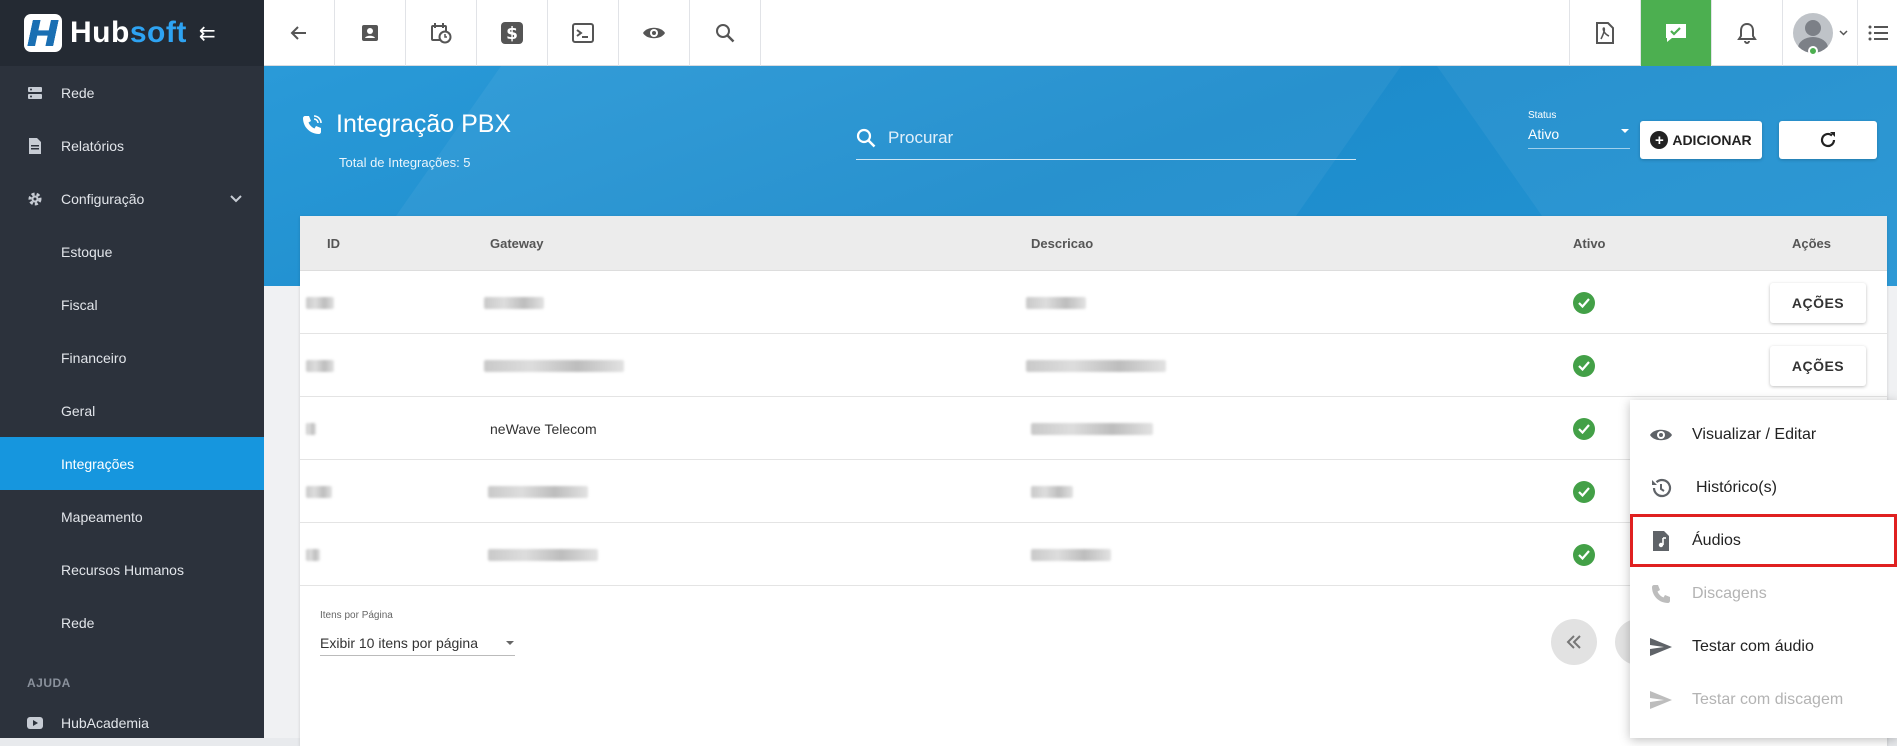  I want to click on sidebar-item-label: Configuração, so click(103, 198).